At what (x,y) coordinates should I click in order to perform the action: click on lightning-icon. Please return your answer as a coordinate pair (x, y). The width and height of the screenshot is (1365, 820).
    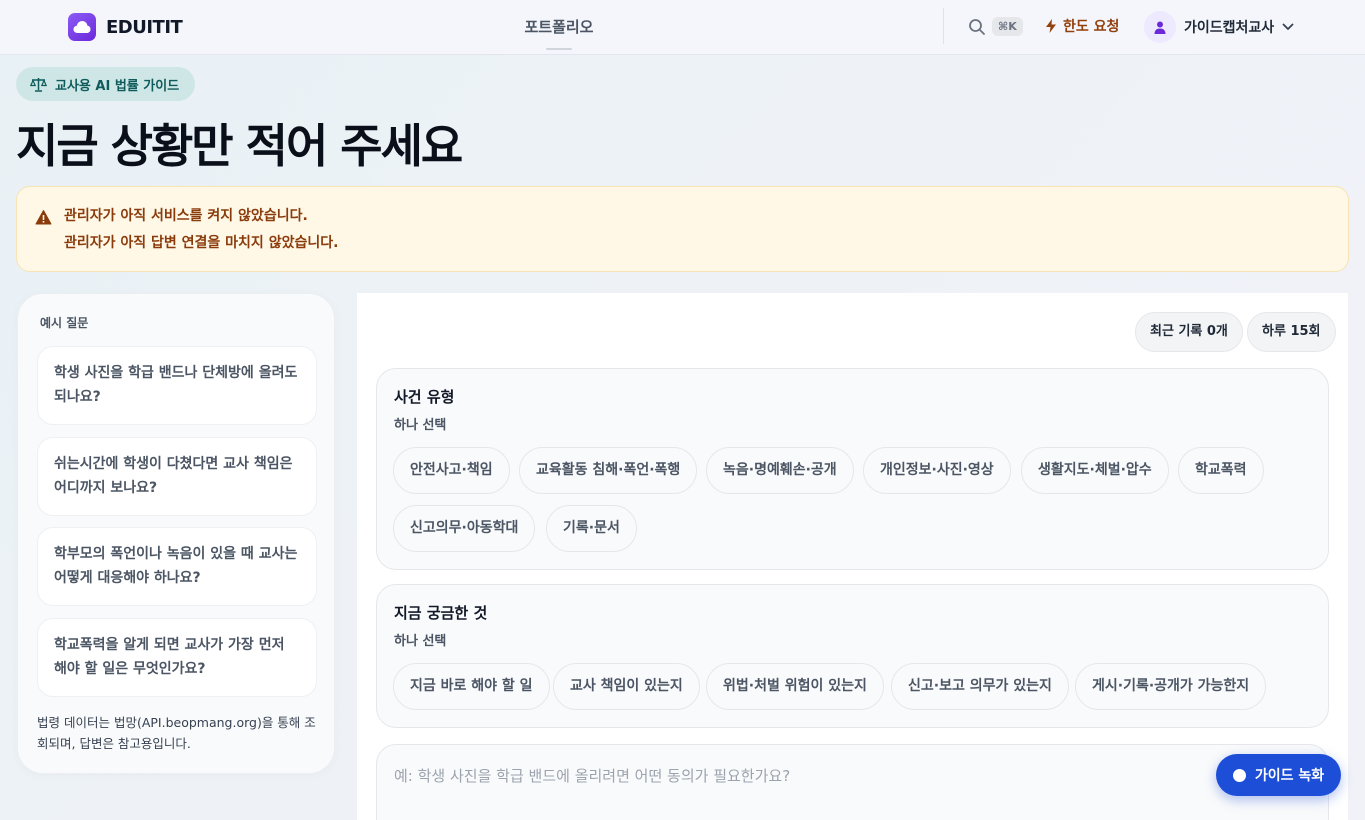
    Looking at the image, I should click on (1051, 26).